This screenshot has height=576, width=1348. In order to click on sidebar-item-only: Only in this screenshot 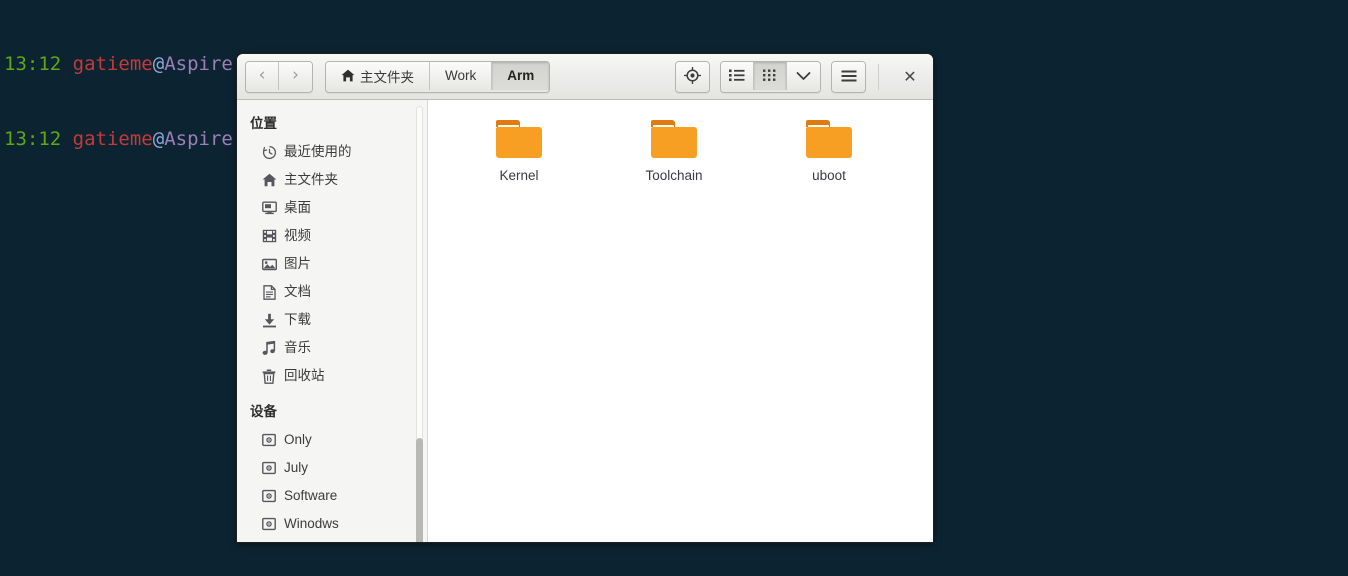, I will do `click(332, 440)`.